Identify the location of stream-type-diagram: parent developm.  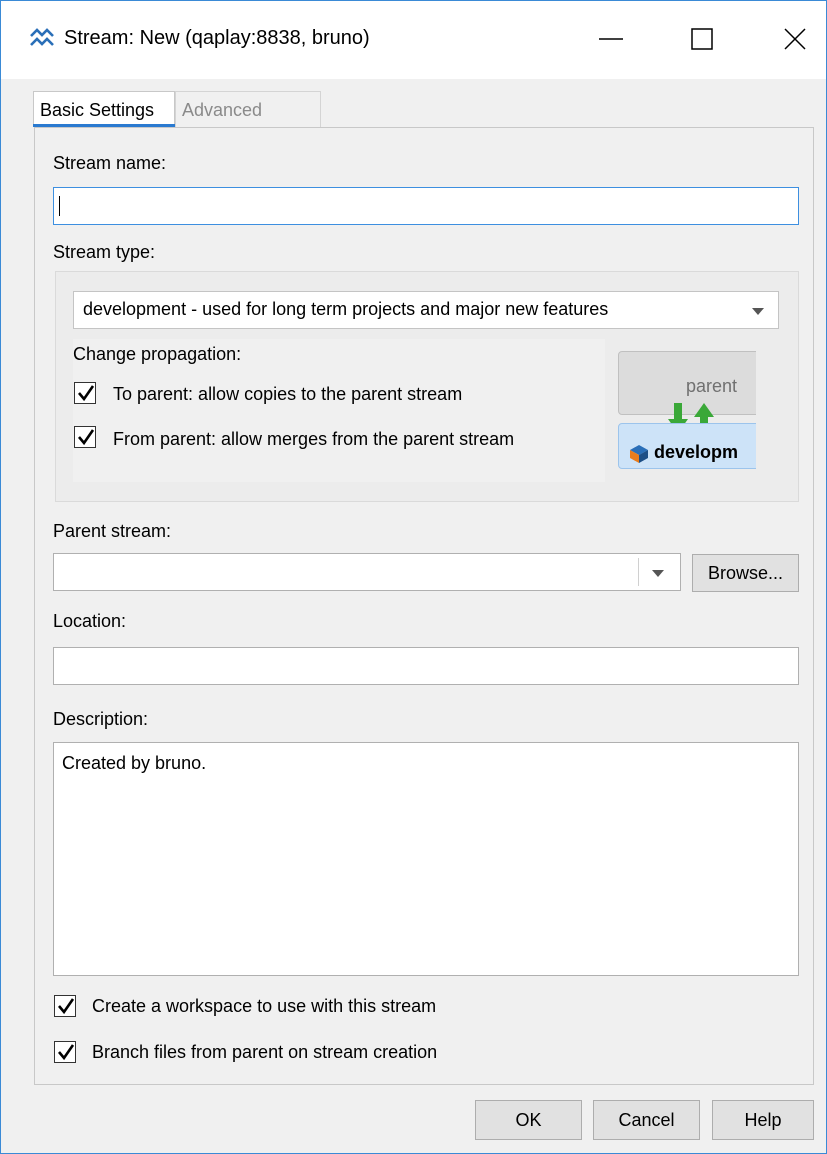
(686, 410).